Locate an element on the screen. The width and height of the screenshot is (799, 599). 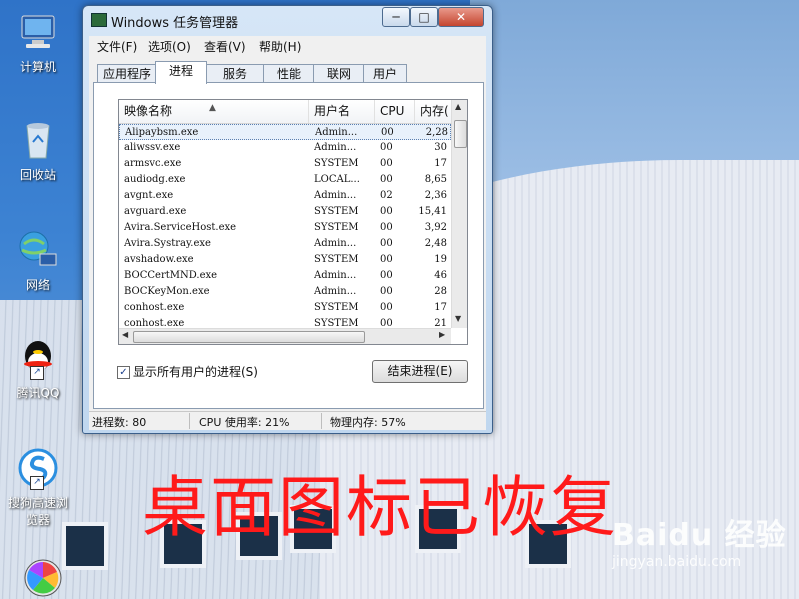
browser-icon: ↗ is located at coordinates (38, 468).